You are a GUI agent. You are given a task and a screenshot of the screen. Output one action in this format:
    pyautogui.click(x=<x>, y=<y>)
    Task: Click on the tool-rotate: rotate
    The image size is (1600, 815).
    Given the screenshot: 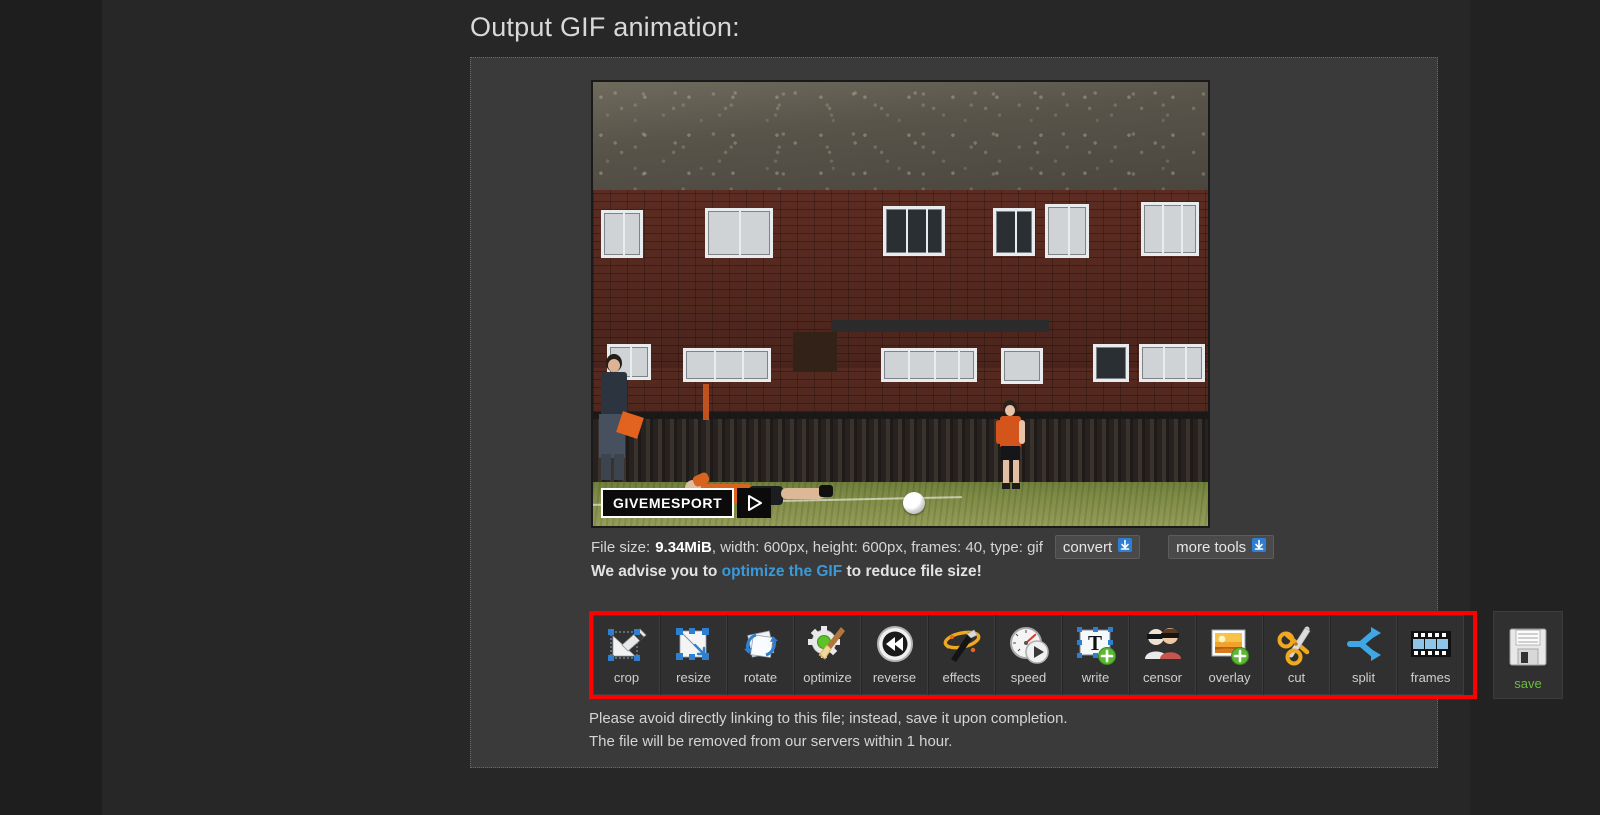 What is the action you would take?
    pyautogui.click(x=760, y=655)
    